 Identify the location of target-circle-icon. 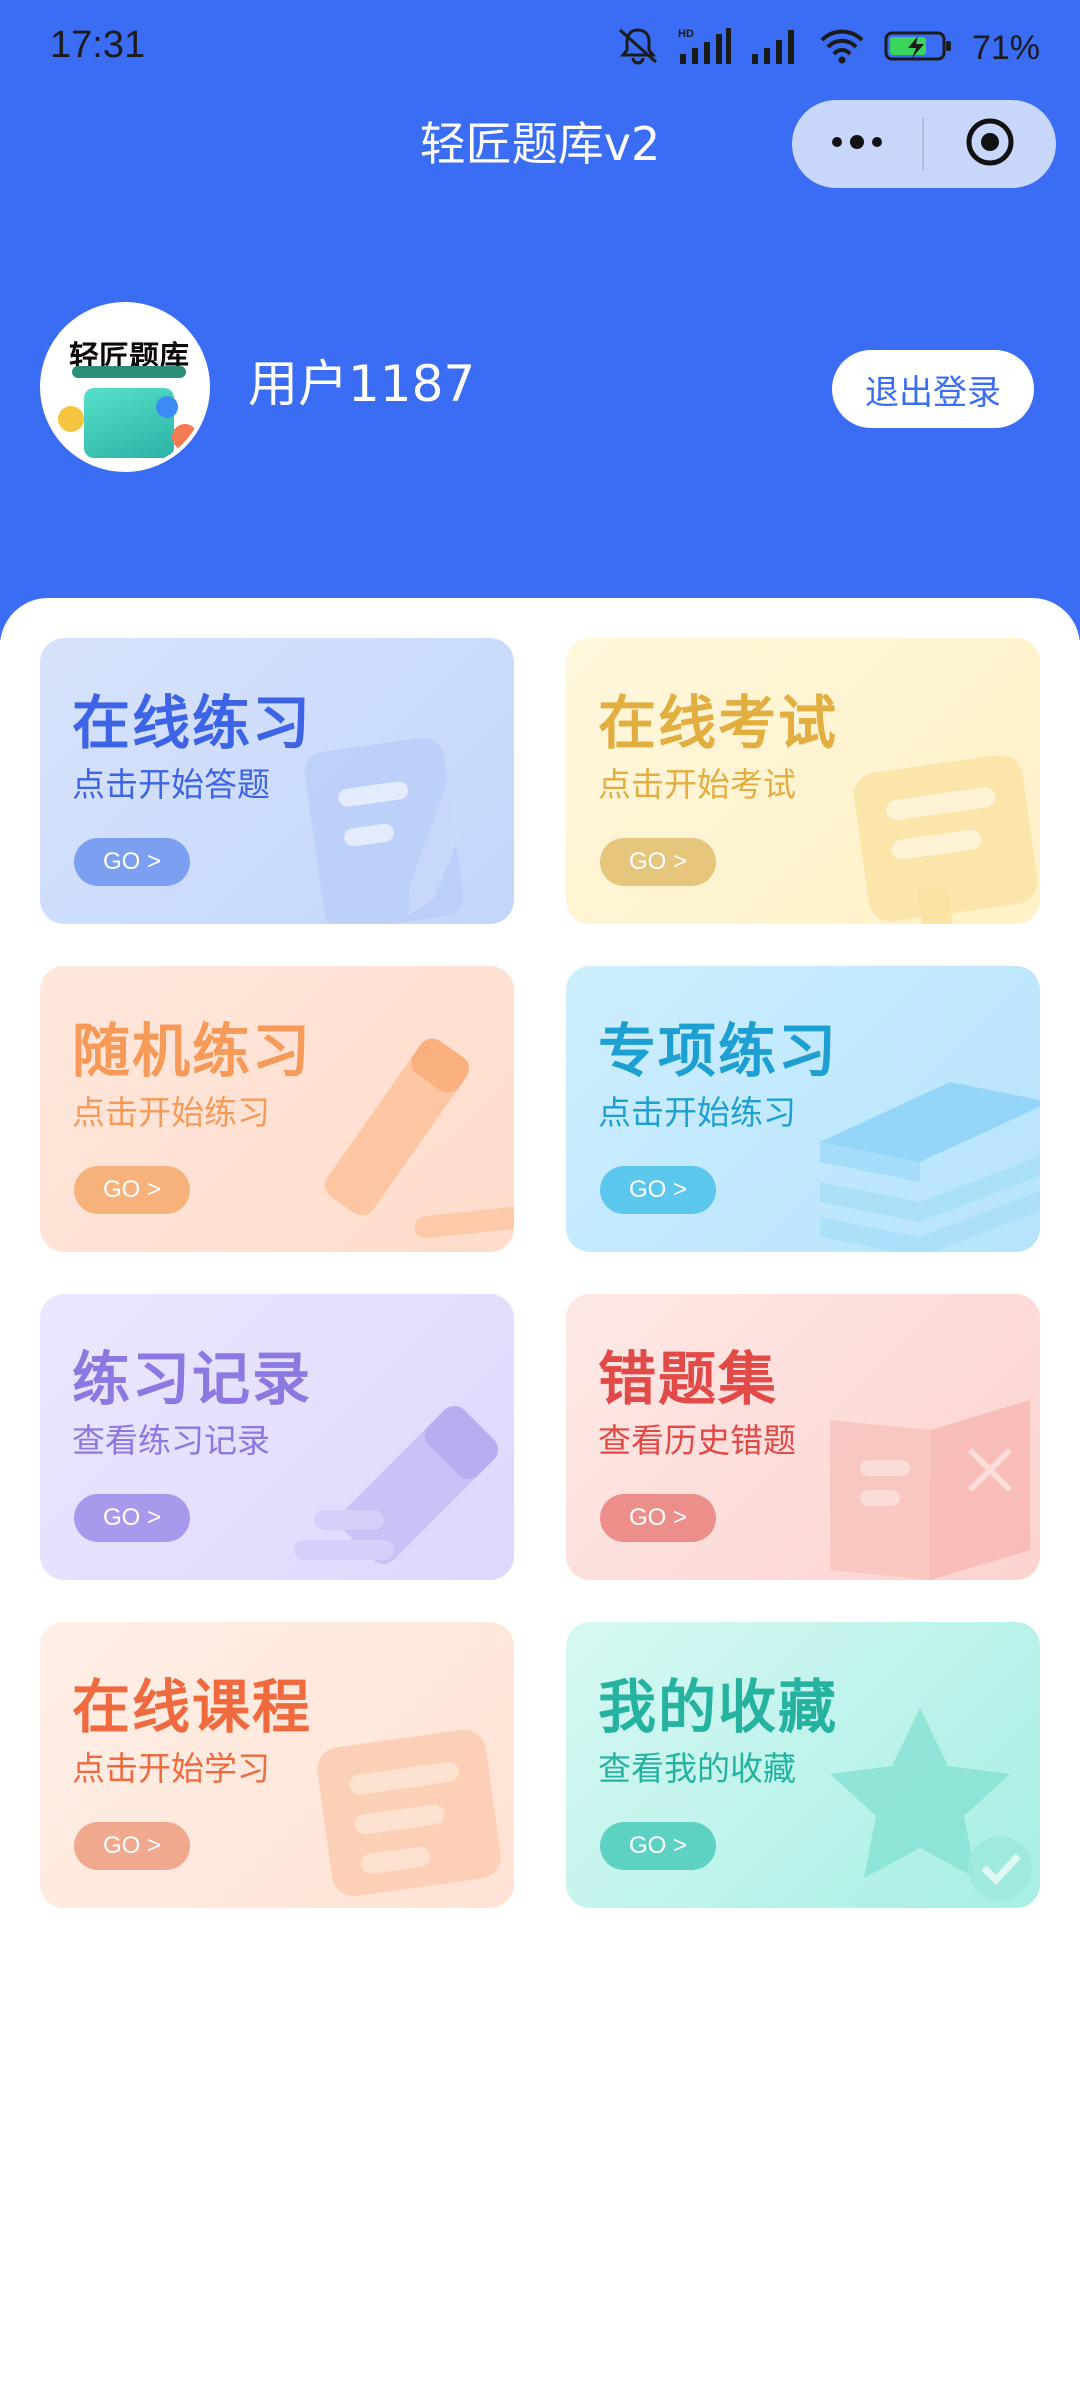
(990, 144).